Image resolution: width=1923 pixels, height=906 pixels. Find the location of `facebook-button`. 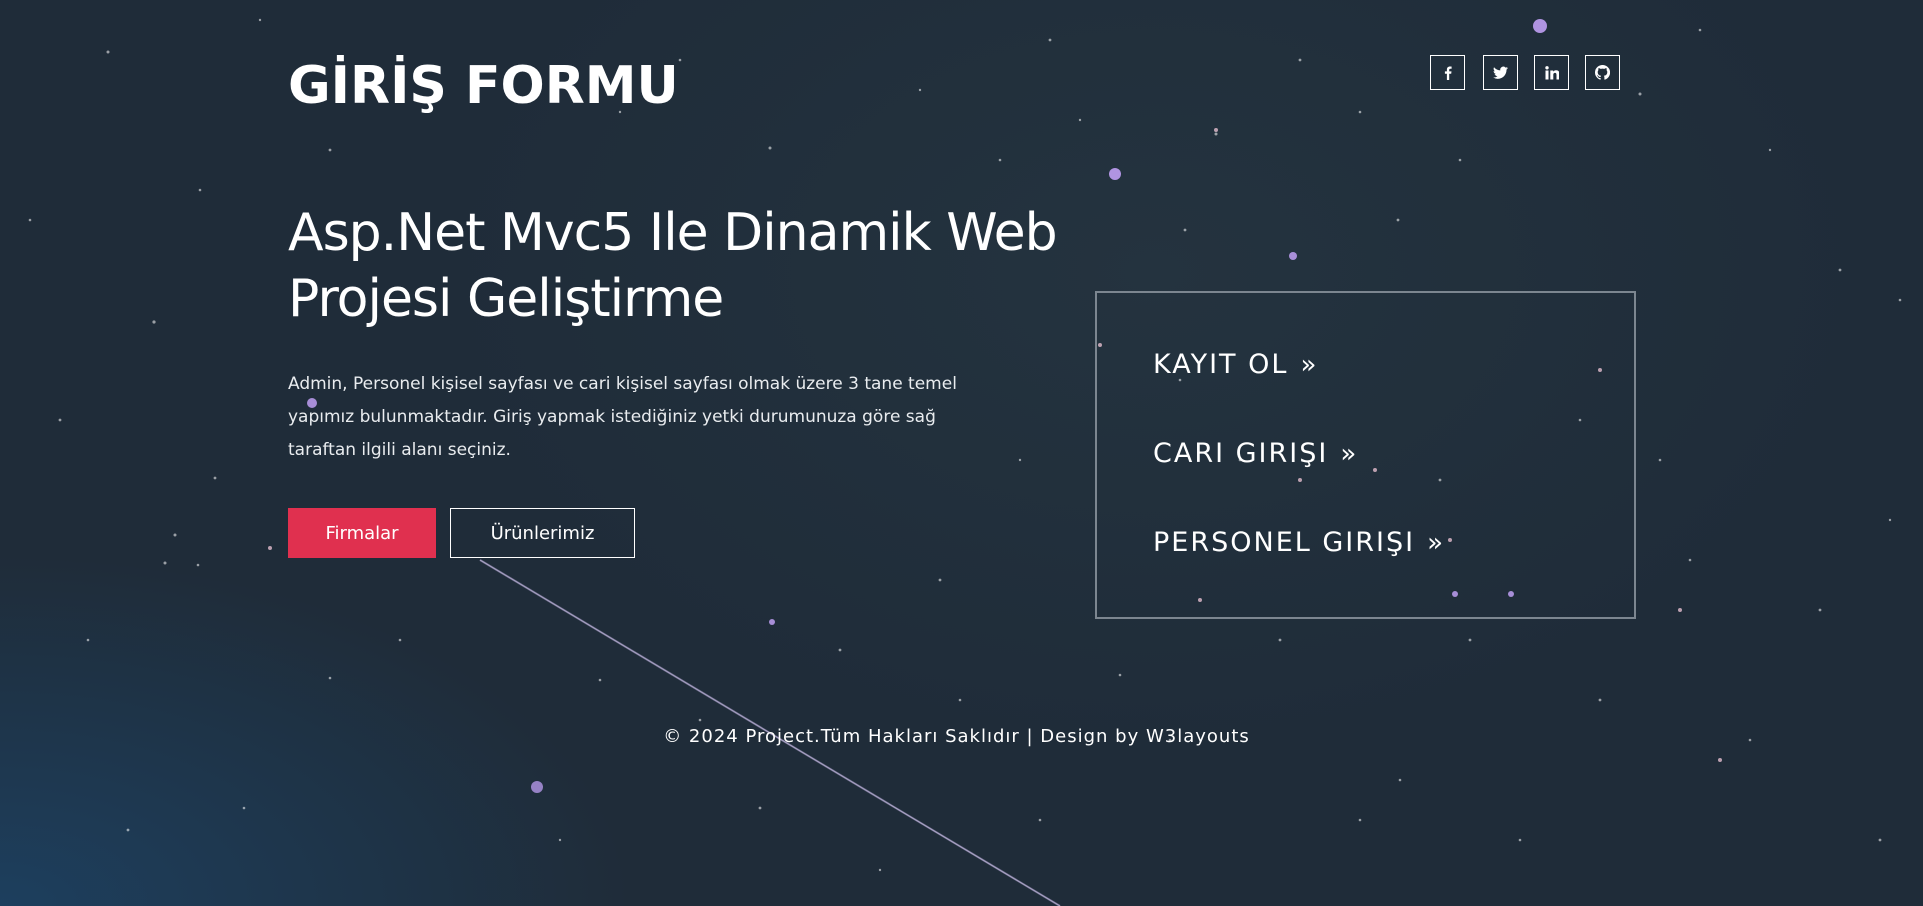

facebook-button is located at coordinates (1447, 72).